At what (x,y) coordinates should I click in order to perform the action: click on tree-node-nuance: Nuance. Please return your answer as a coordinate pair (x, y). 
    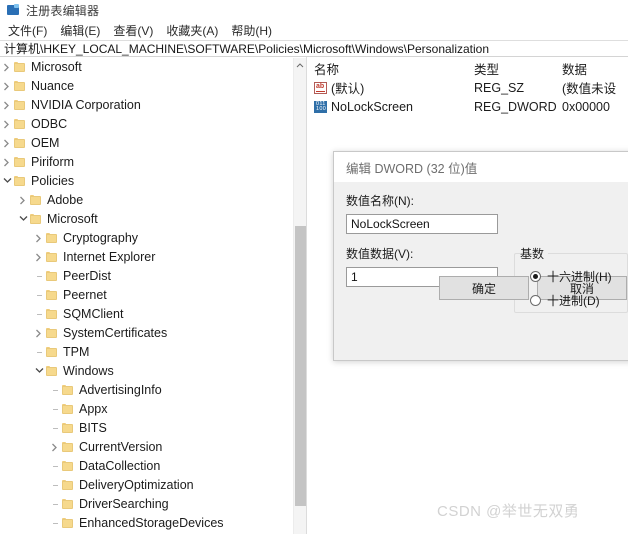
    Looking at the image, I should click on (146, 86).